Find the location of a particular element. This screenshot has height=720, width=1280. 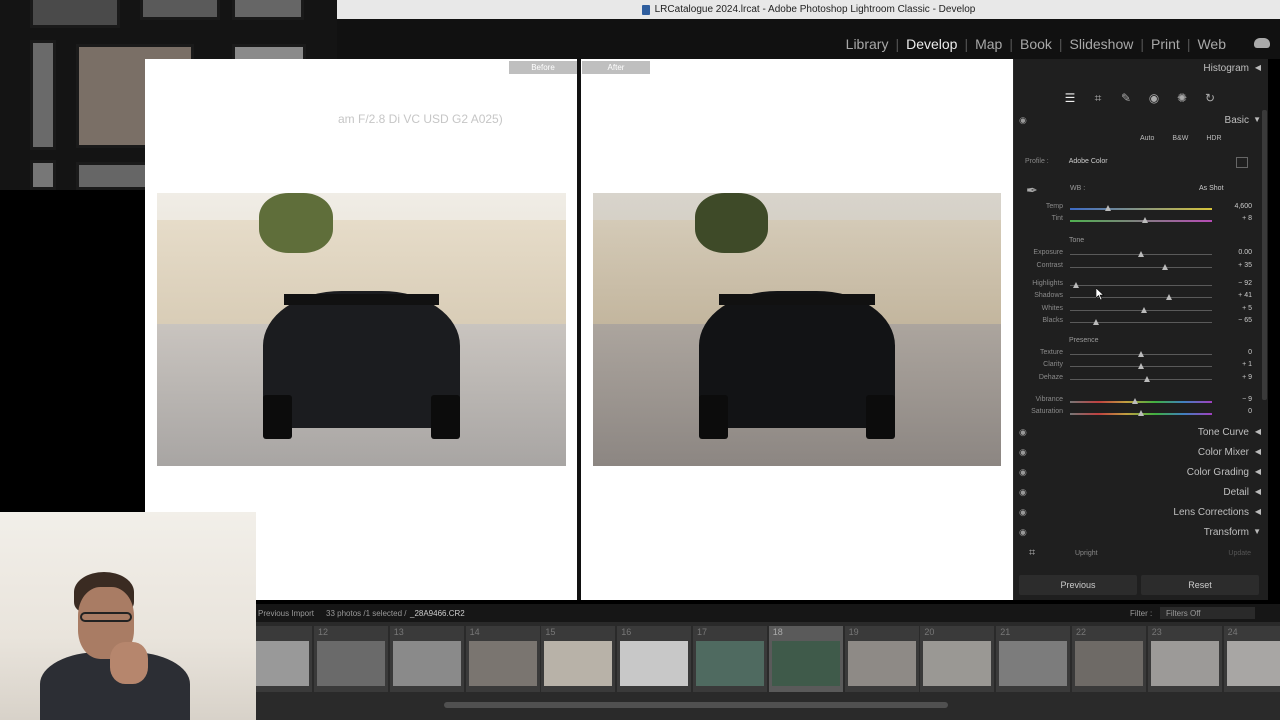

slider-vibrance: Vibrance − 9 is located at coordinates (1141, 401).